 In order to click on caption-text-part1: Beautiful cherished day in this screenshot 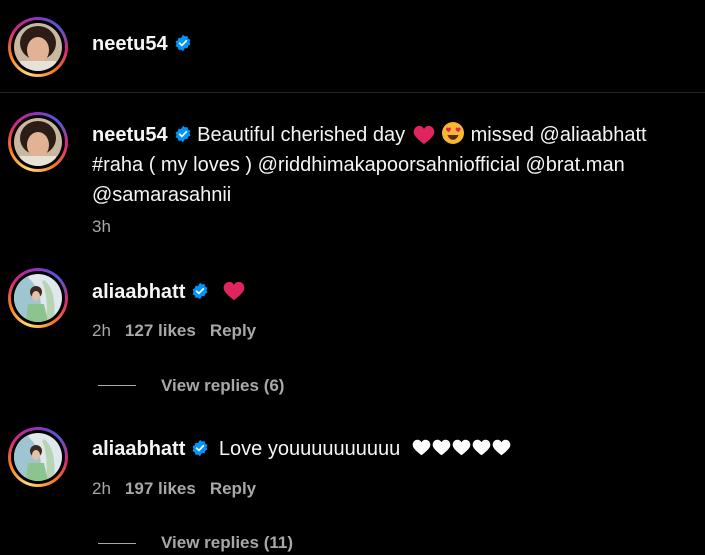, I will do `click(301, 135)`.